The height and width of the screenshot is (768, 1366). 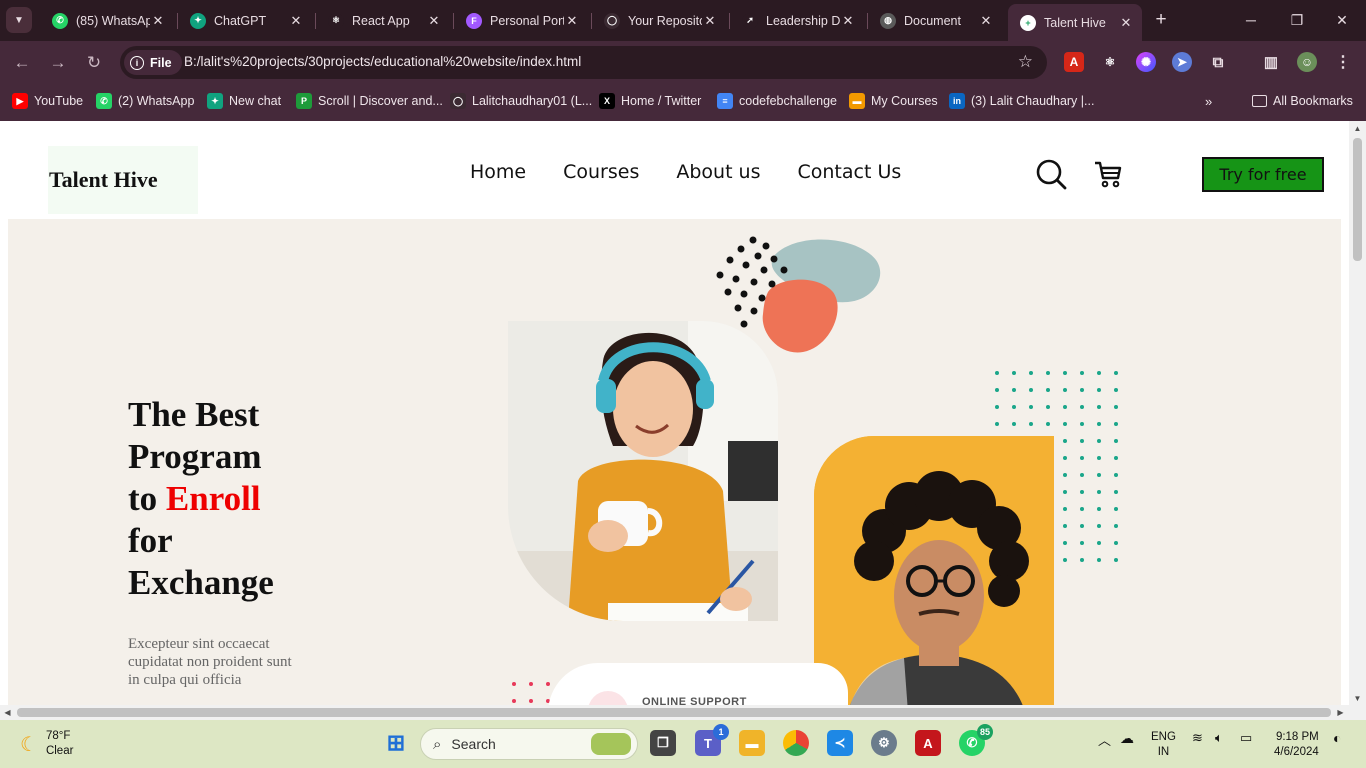 What do you see at coordinates (1182, 62) in the screenshot?
I see `cursor-extension-icon: ➤` at bounding box center [1182, 62].